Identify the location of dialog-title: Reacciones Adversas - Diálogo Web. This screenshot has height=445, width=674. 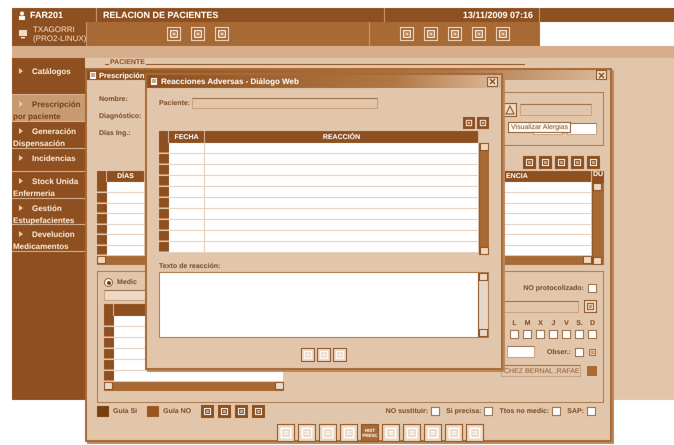
(230, 81).